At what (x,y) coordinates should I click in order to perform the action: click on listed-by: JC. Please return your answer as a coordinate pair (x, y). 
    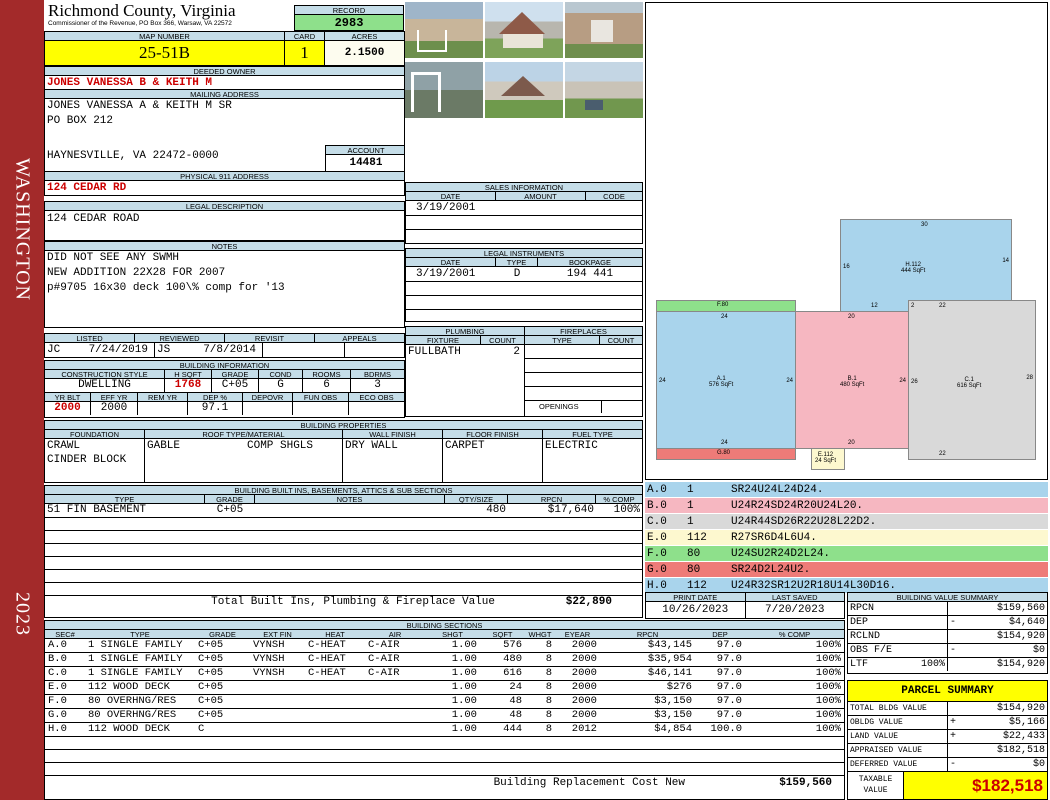
    Looking at the image, I should click on (54, 350).